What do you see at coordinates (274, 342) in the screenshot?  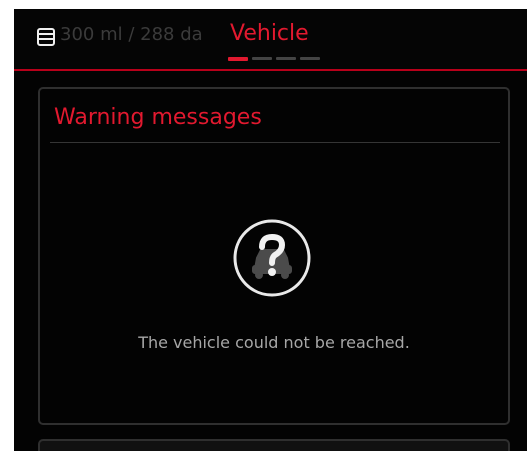 I see `vehicle-unreachable-message: The vehicle could not be reached.` at bounding box center [274, 342].